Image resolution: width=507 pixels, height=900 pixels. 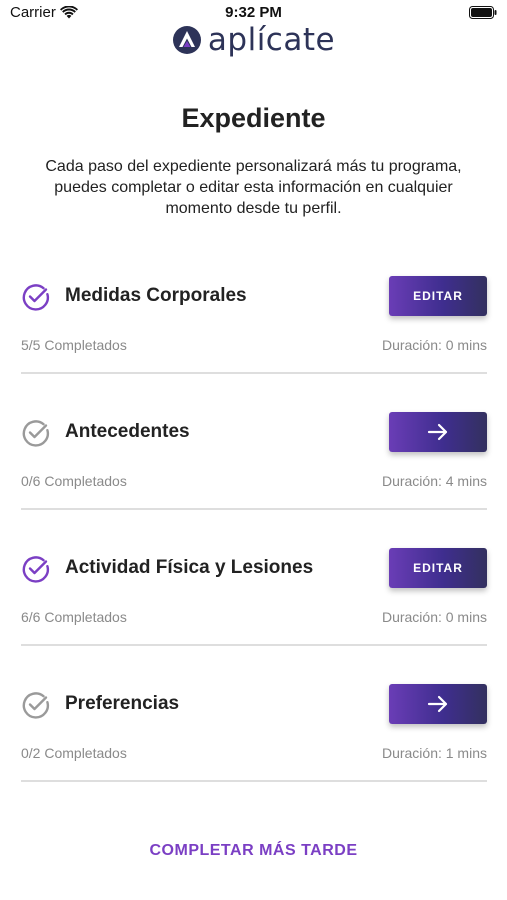 I want to click on step-title: Actividad Física y Lesiones, so click(x=189, y=567).